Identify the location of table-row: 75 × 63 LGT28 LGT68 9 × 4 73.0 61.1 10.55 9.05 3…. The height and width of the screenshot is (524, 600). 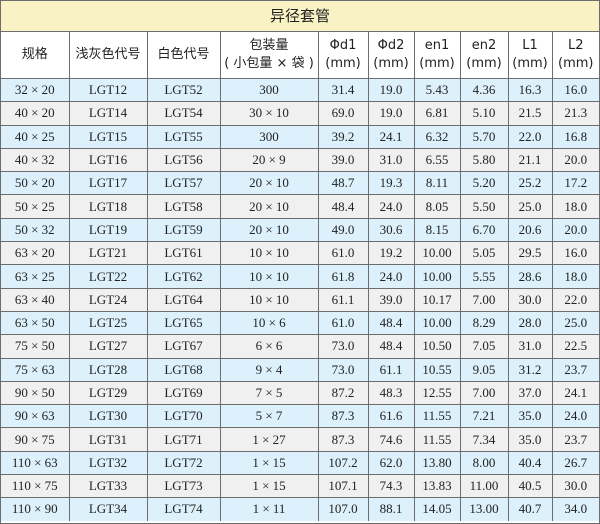
(300, 369).